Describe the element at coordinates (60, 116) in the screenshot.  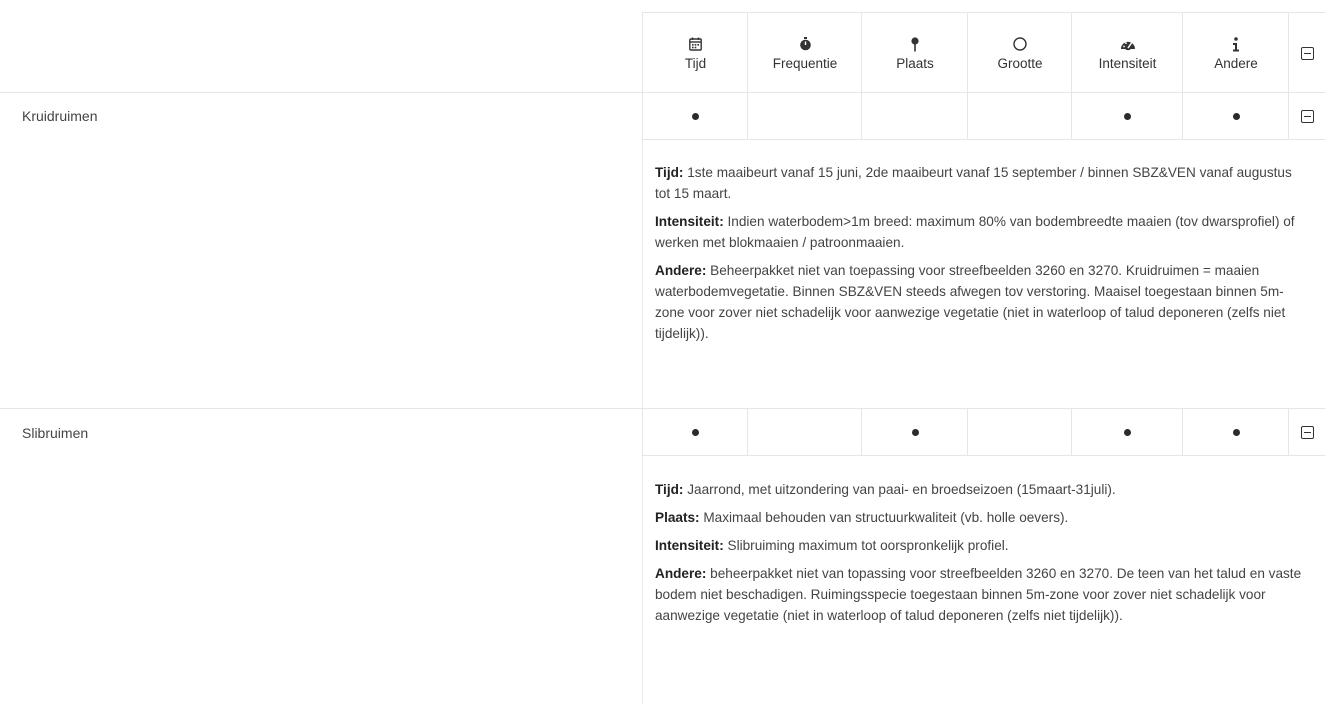
I see `row-label-kruidruimen: Kruidruimen` at that location.